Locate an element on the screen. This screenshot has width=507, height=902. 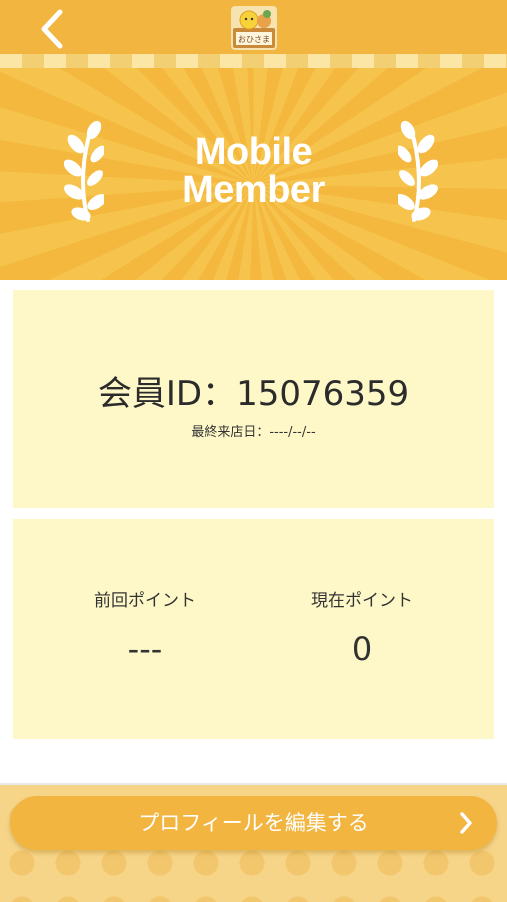
top-bar: おひさま is located at coordinates (253, 27).